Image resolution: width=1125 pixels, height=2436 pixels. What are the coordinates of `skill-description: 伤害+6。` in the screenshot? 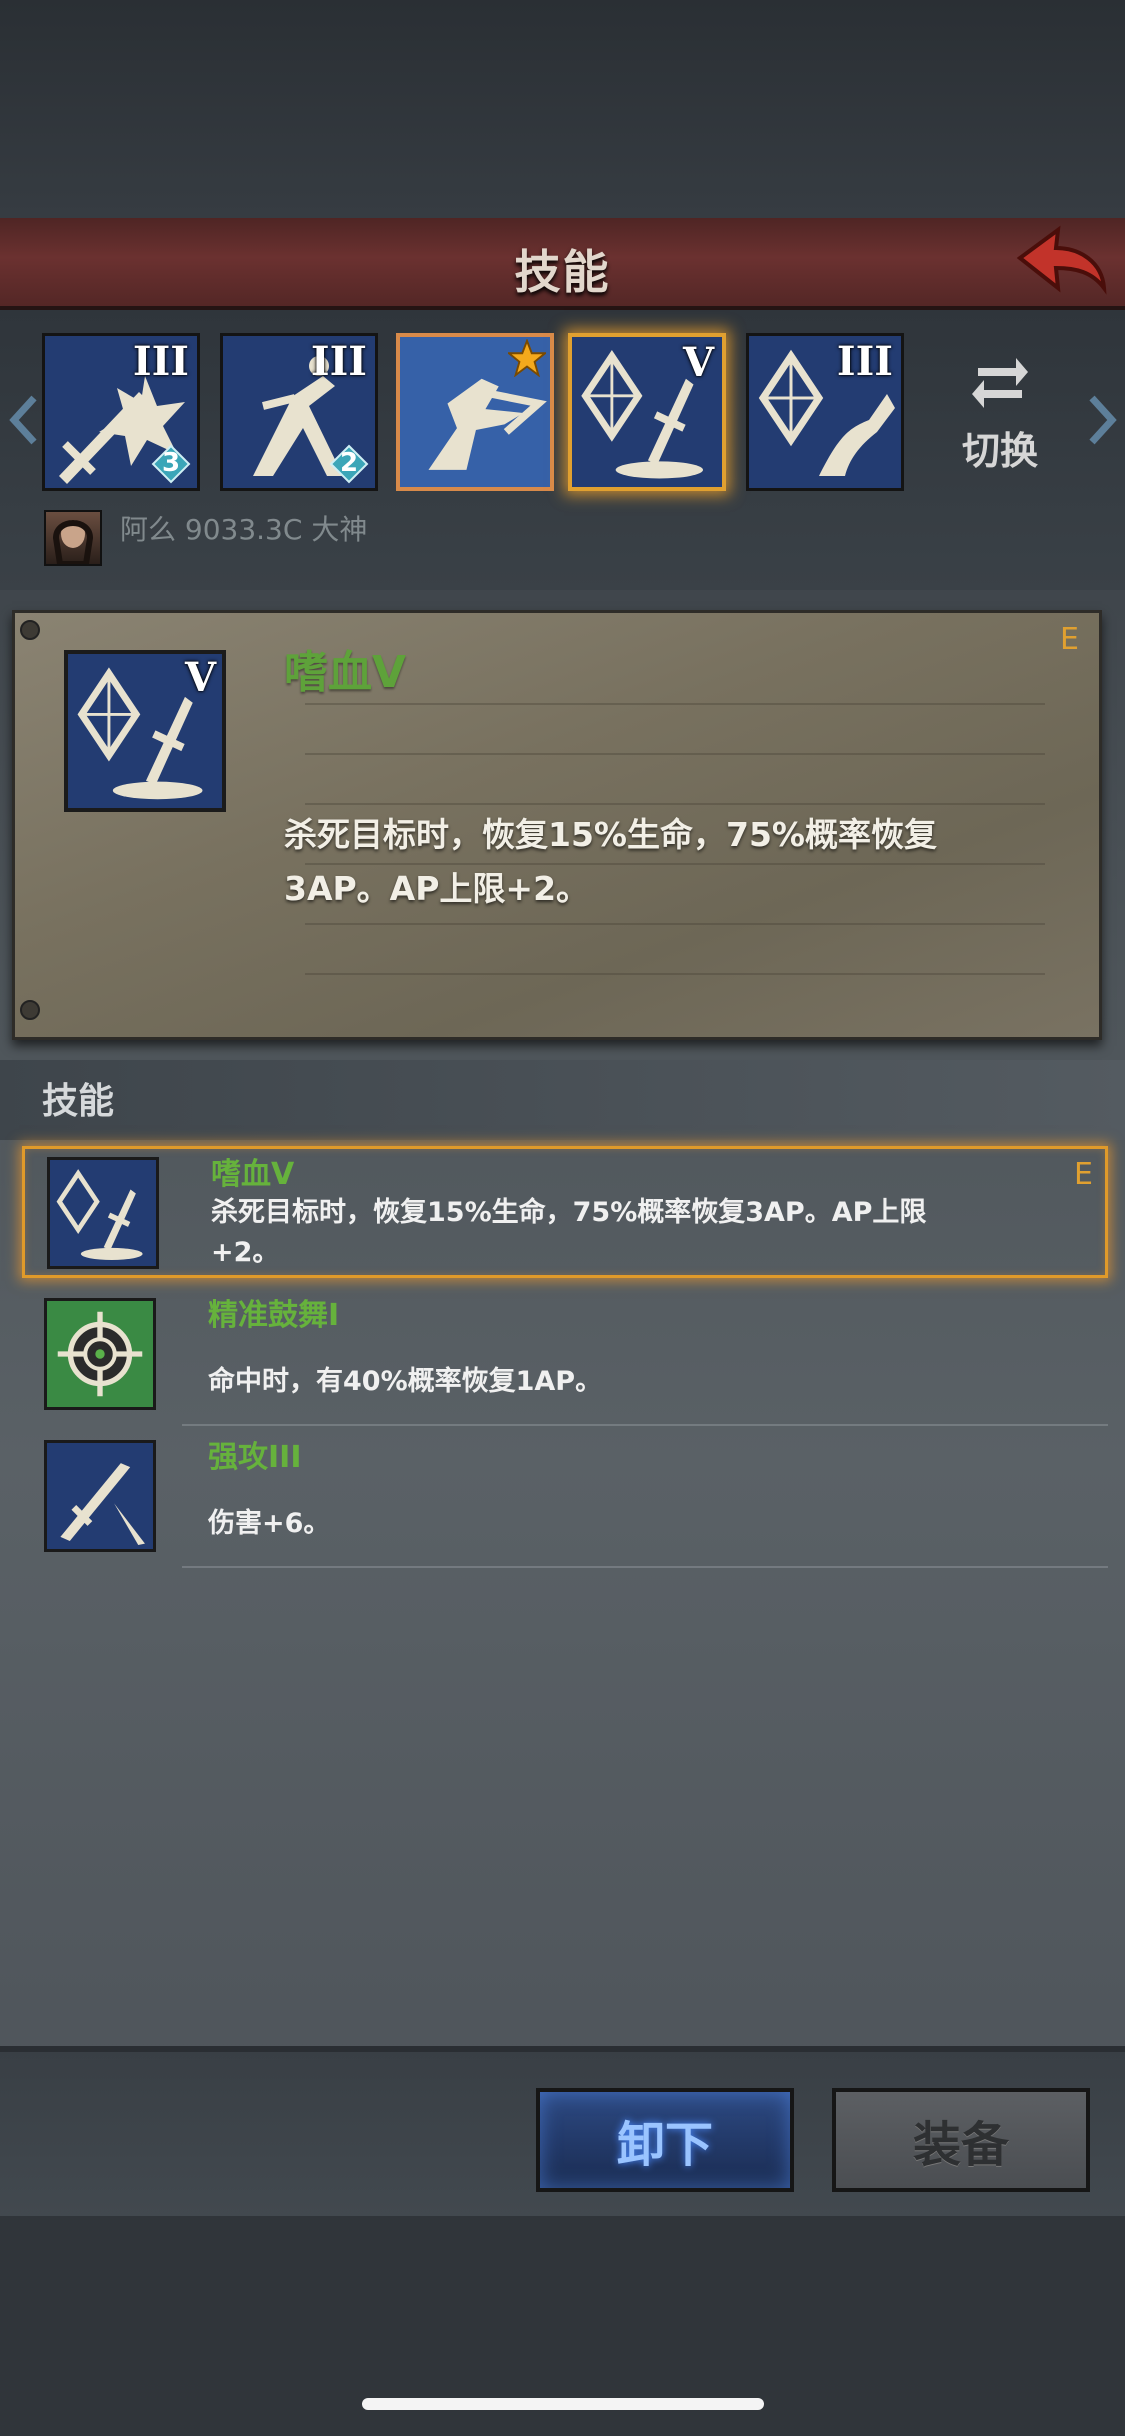 It's located at (269, 1523).